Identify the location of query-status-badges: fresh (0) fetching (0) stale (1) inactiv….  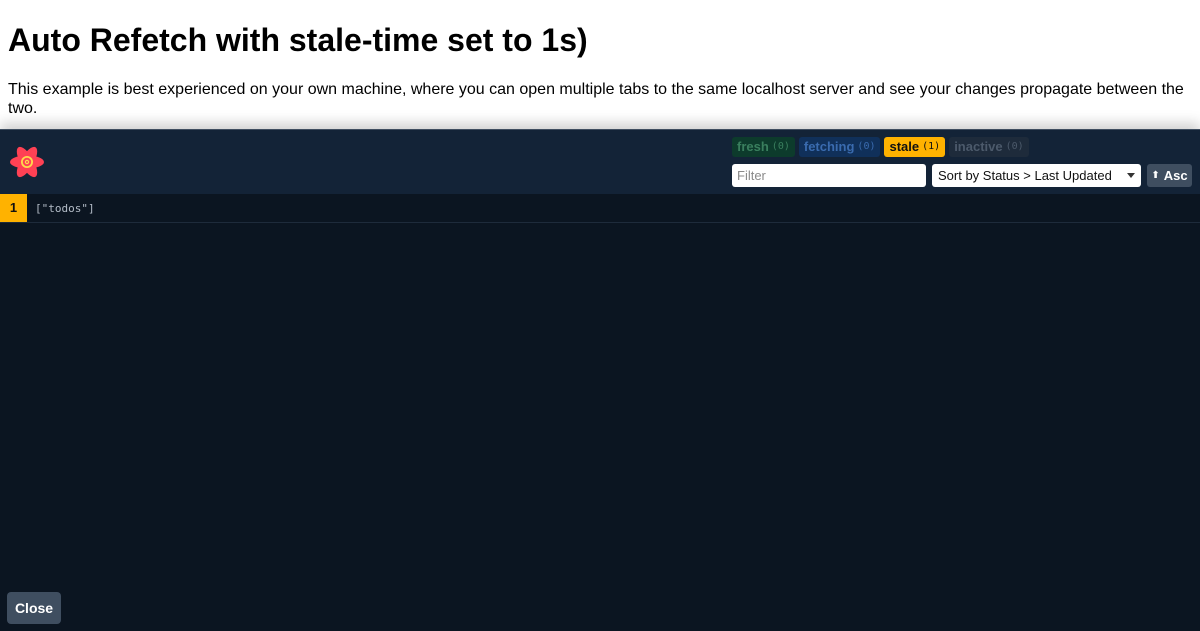
(880, 147).